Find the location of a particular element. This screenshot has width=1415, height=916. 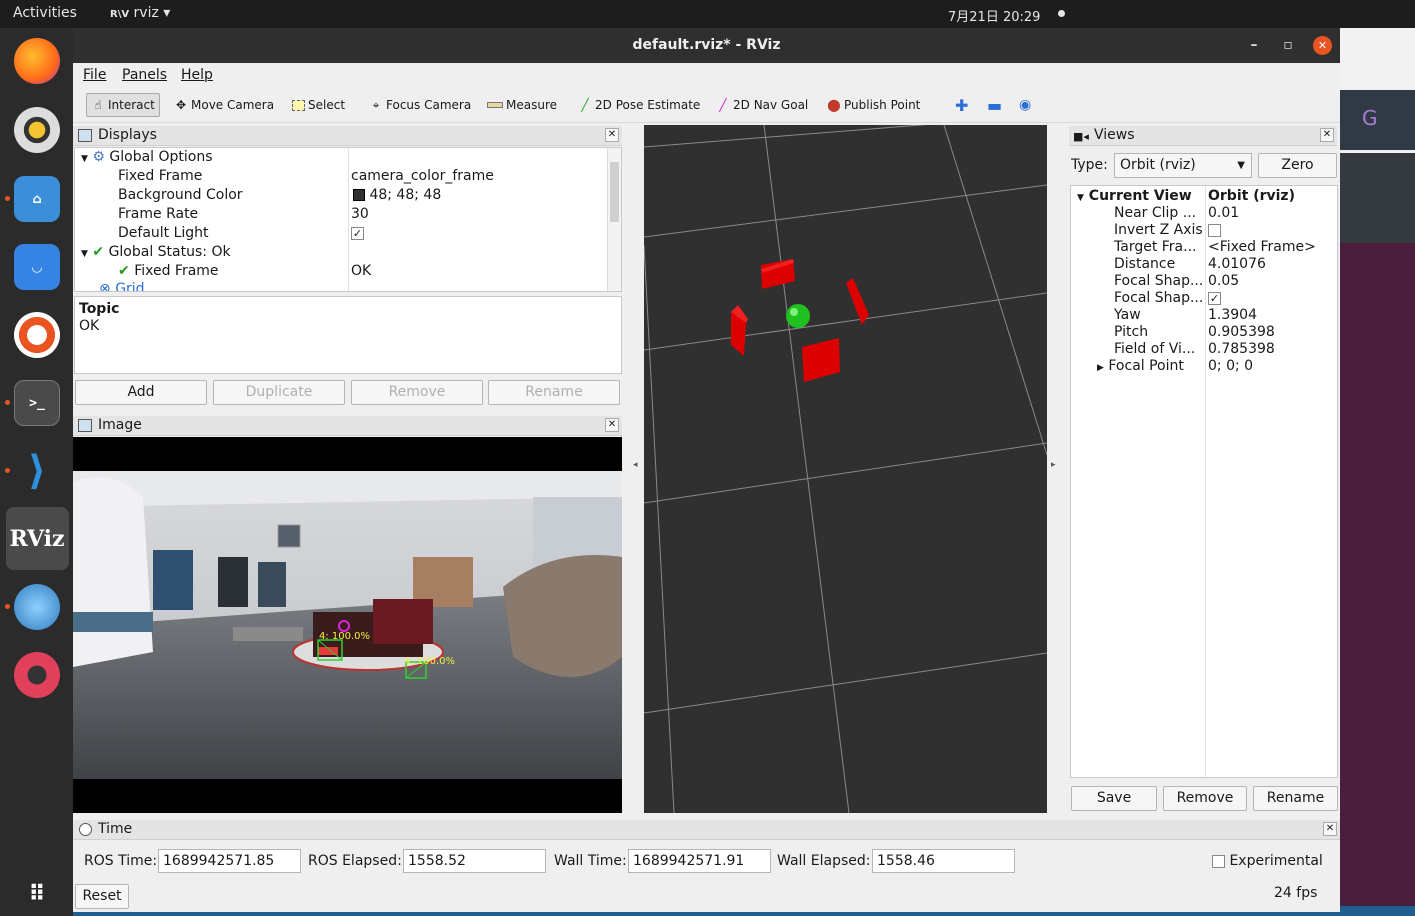

map-pin-icon: ⬤ is located at coordinates (834, 105).